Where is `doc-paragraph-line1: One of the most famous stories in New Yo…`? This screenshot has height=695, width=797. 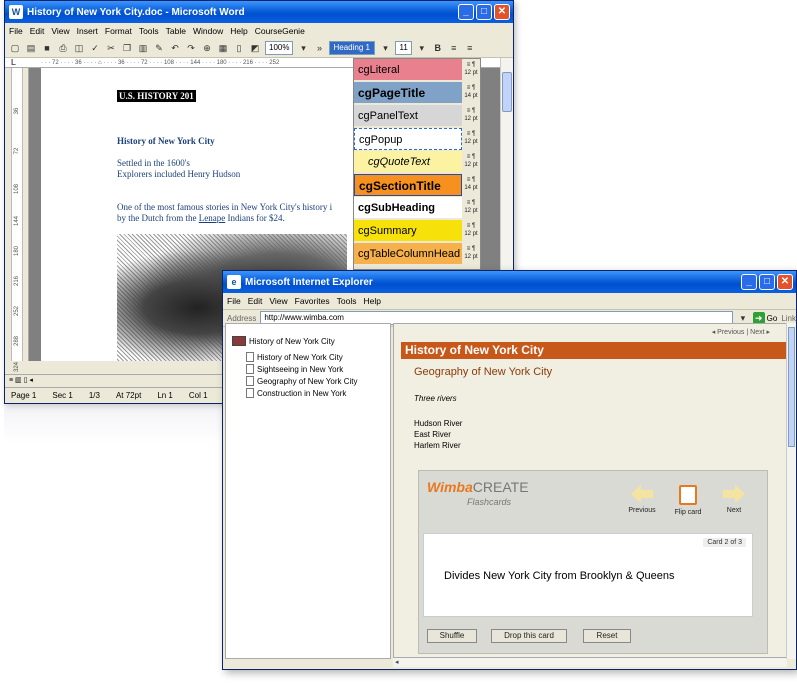
doc-paragraph-line1: One of the most famous stories in New Yo… is located at coordinates (224, 207).